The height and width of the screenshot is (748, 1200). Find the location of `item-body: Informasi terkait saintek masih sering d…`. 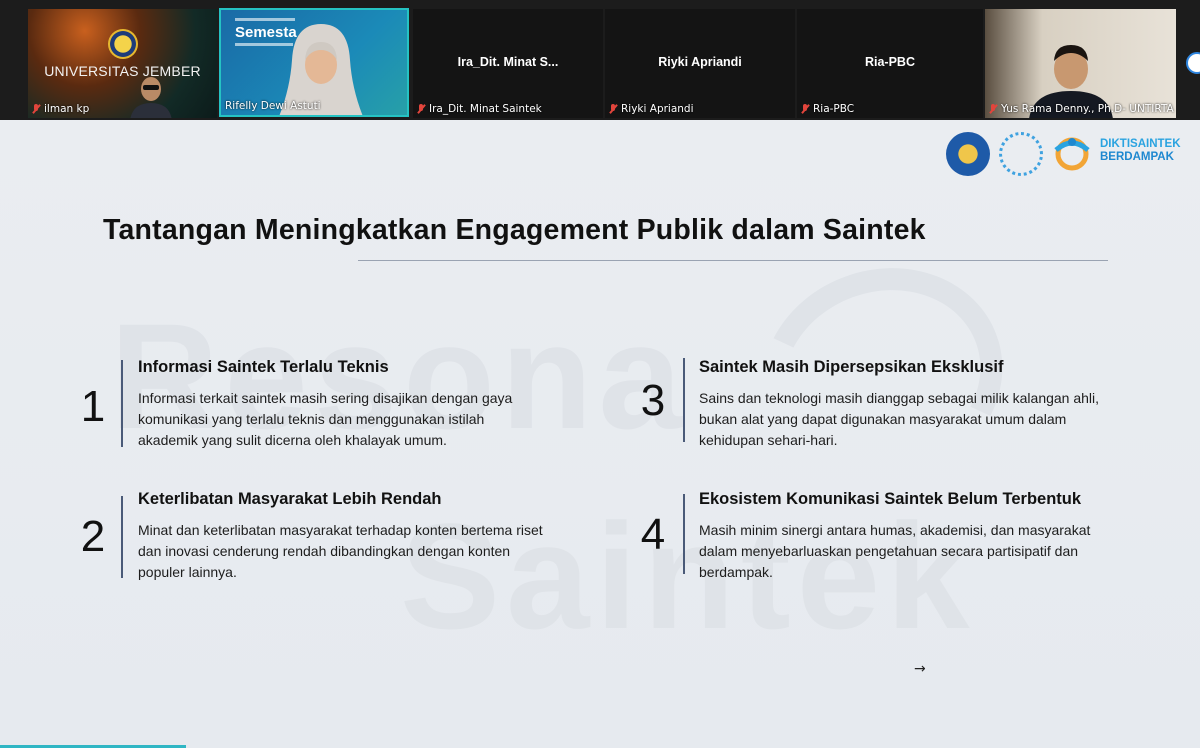

item-body: Informasi terkait saintek masih sering d… is located at coordinates (325, 419).